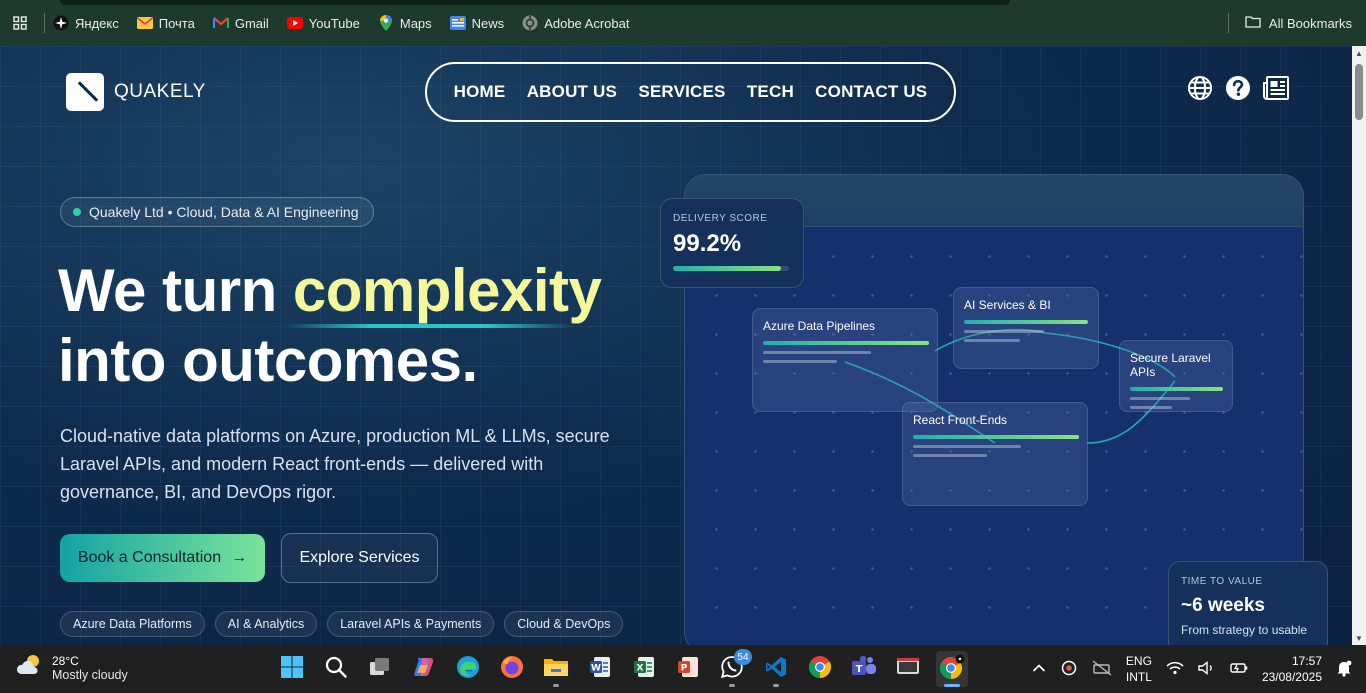 This screenshot has width=1366, height=693. Describe the element at coordinates (587, 23) in the screenshot. I see `bookmark-label: Adobe Acrobat` at that location.